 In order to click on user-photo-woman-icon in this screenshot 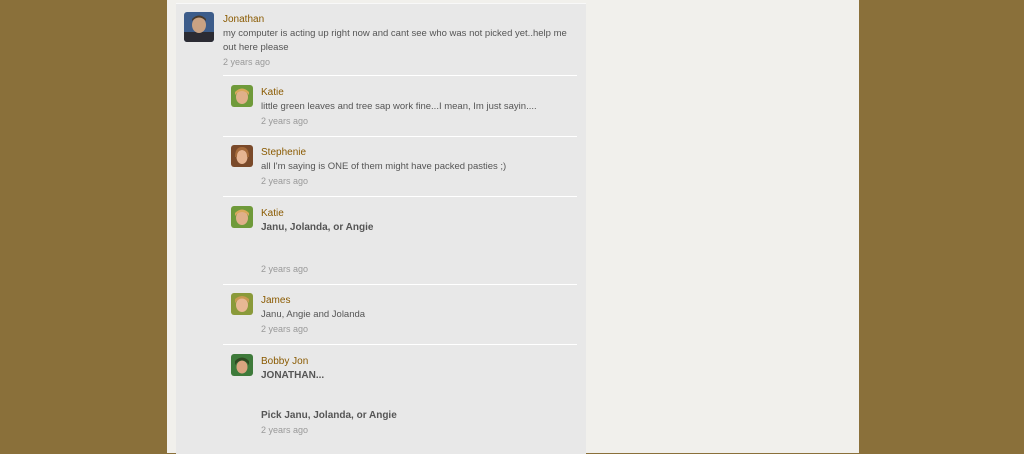, I will do `click(242, 156)`.